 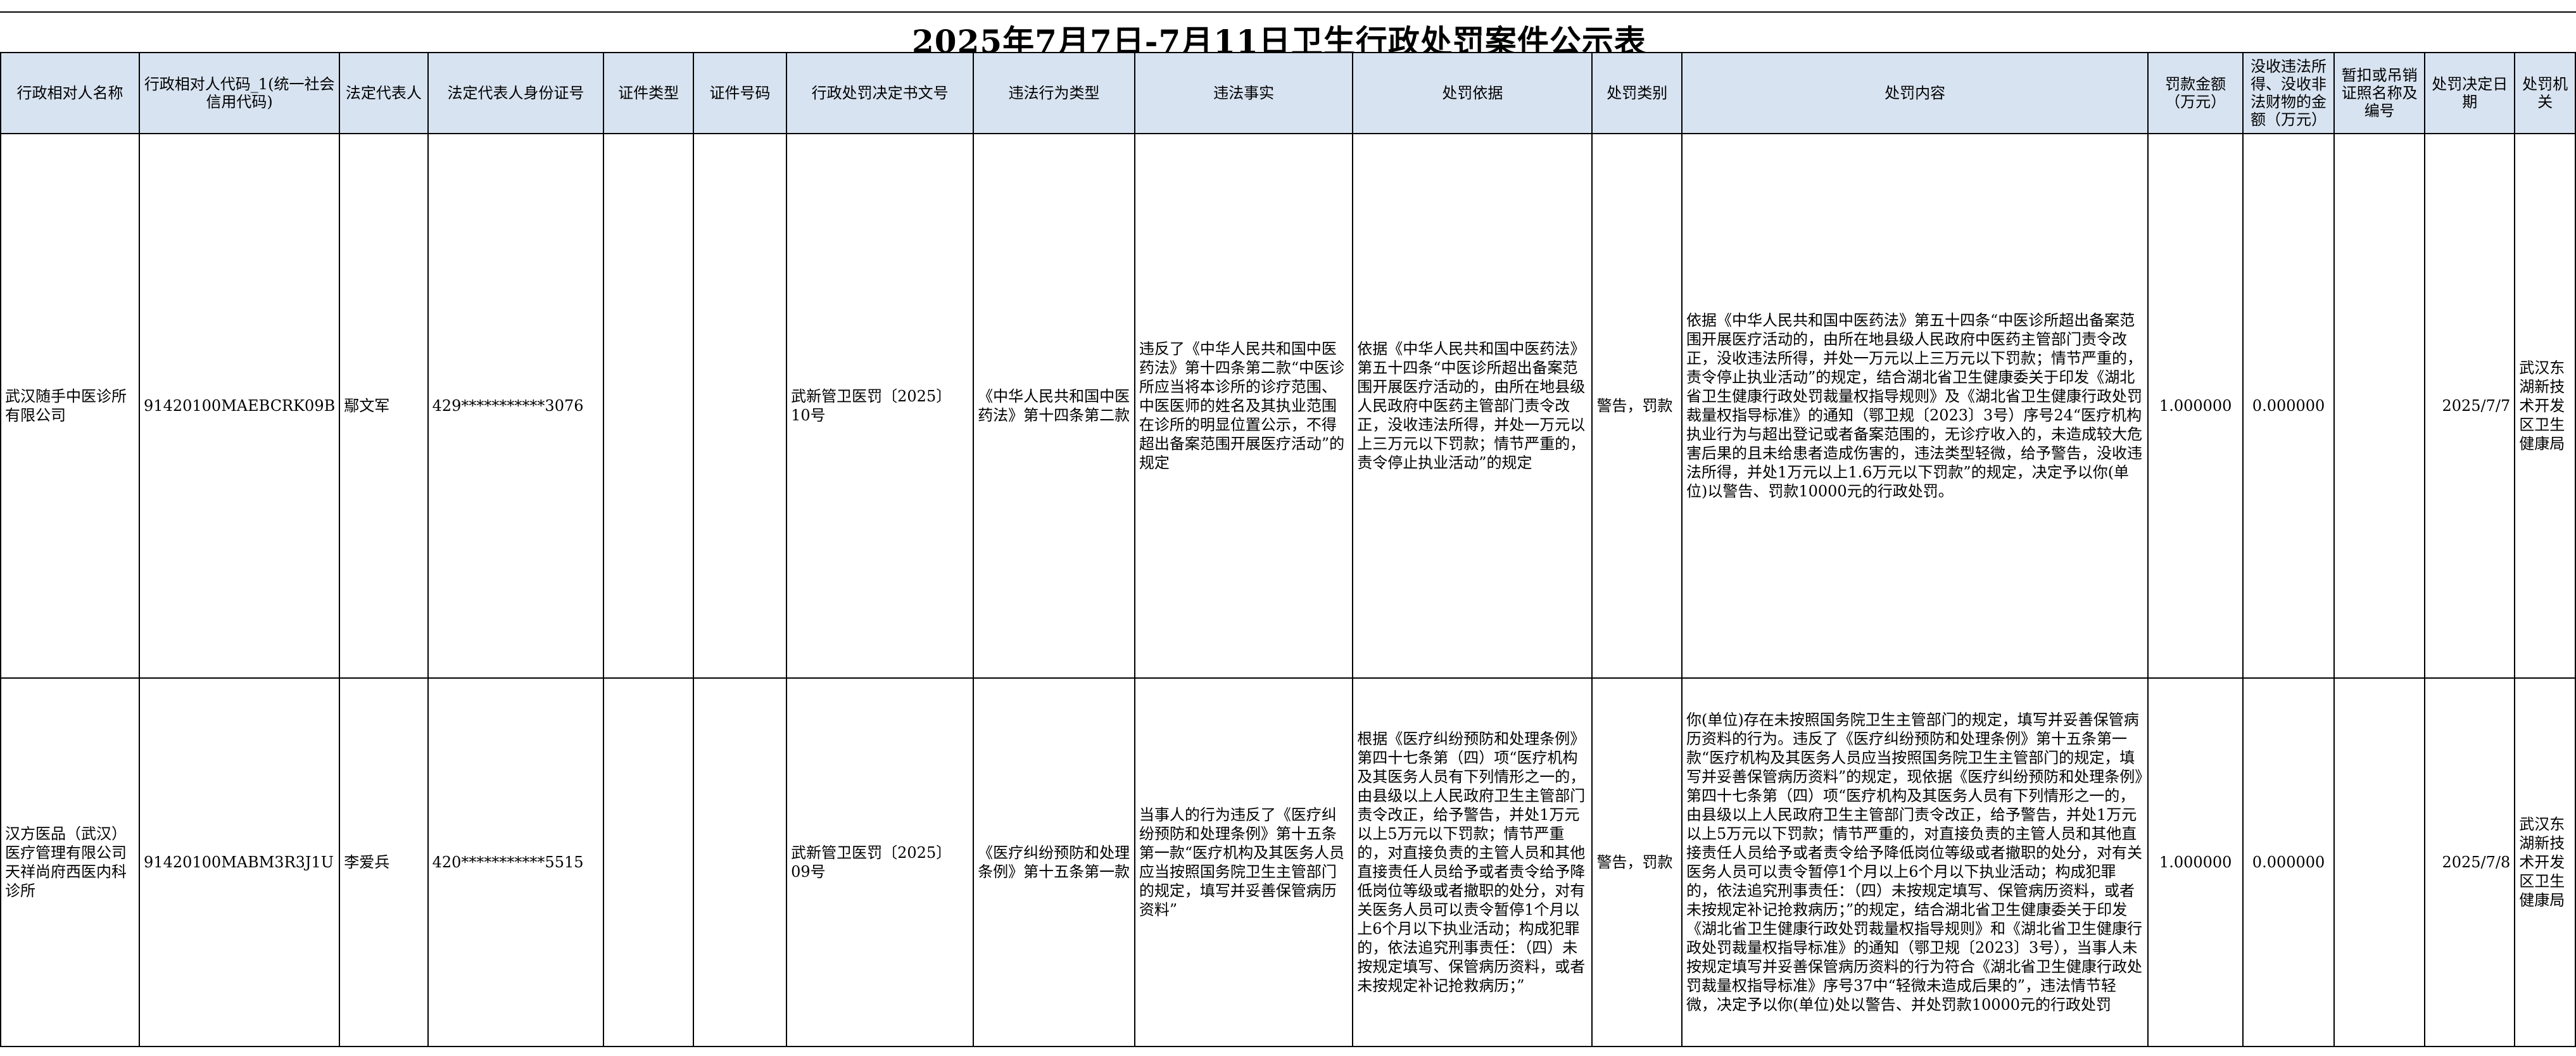 What do you see at coordinates (384, 406) in the screenshot?
I see `cell-legal-rep: 鄢文军` at bounding box center [384, 406].